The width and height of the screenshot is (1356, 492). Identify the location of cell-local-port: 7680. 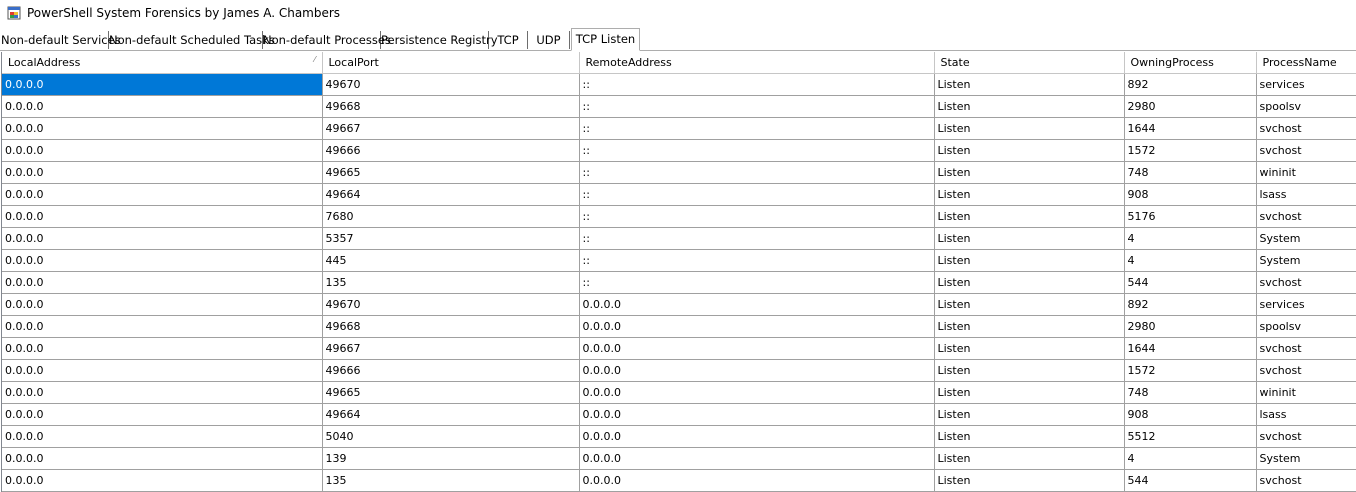
(451, 216).